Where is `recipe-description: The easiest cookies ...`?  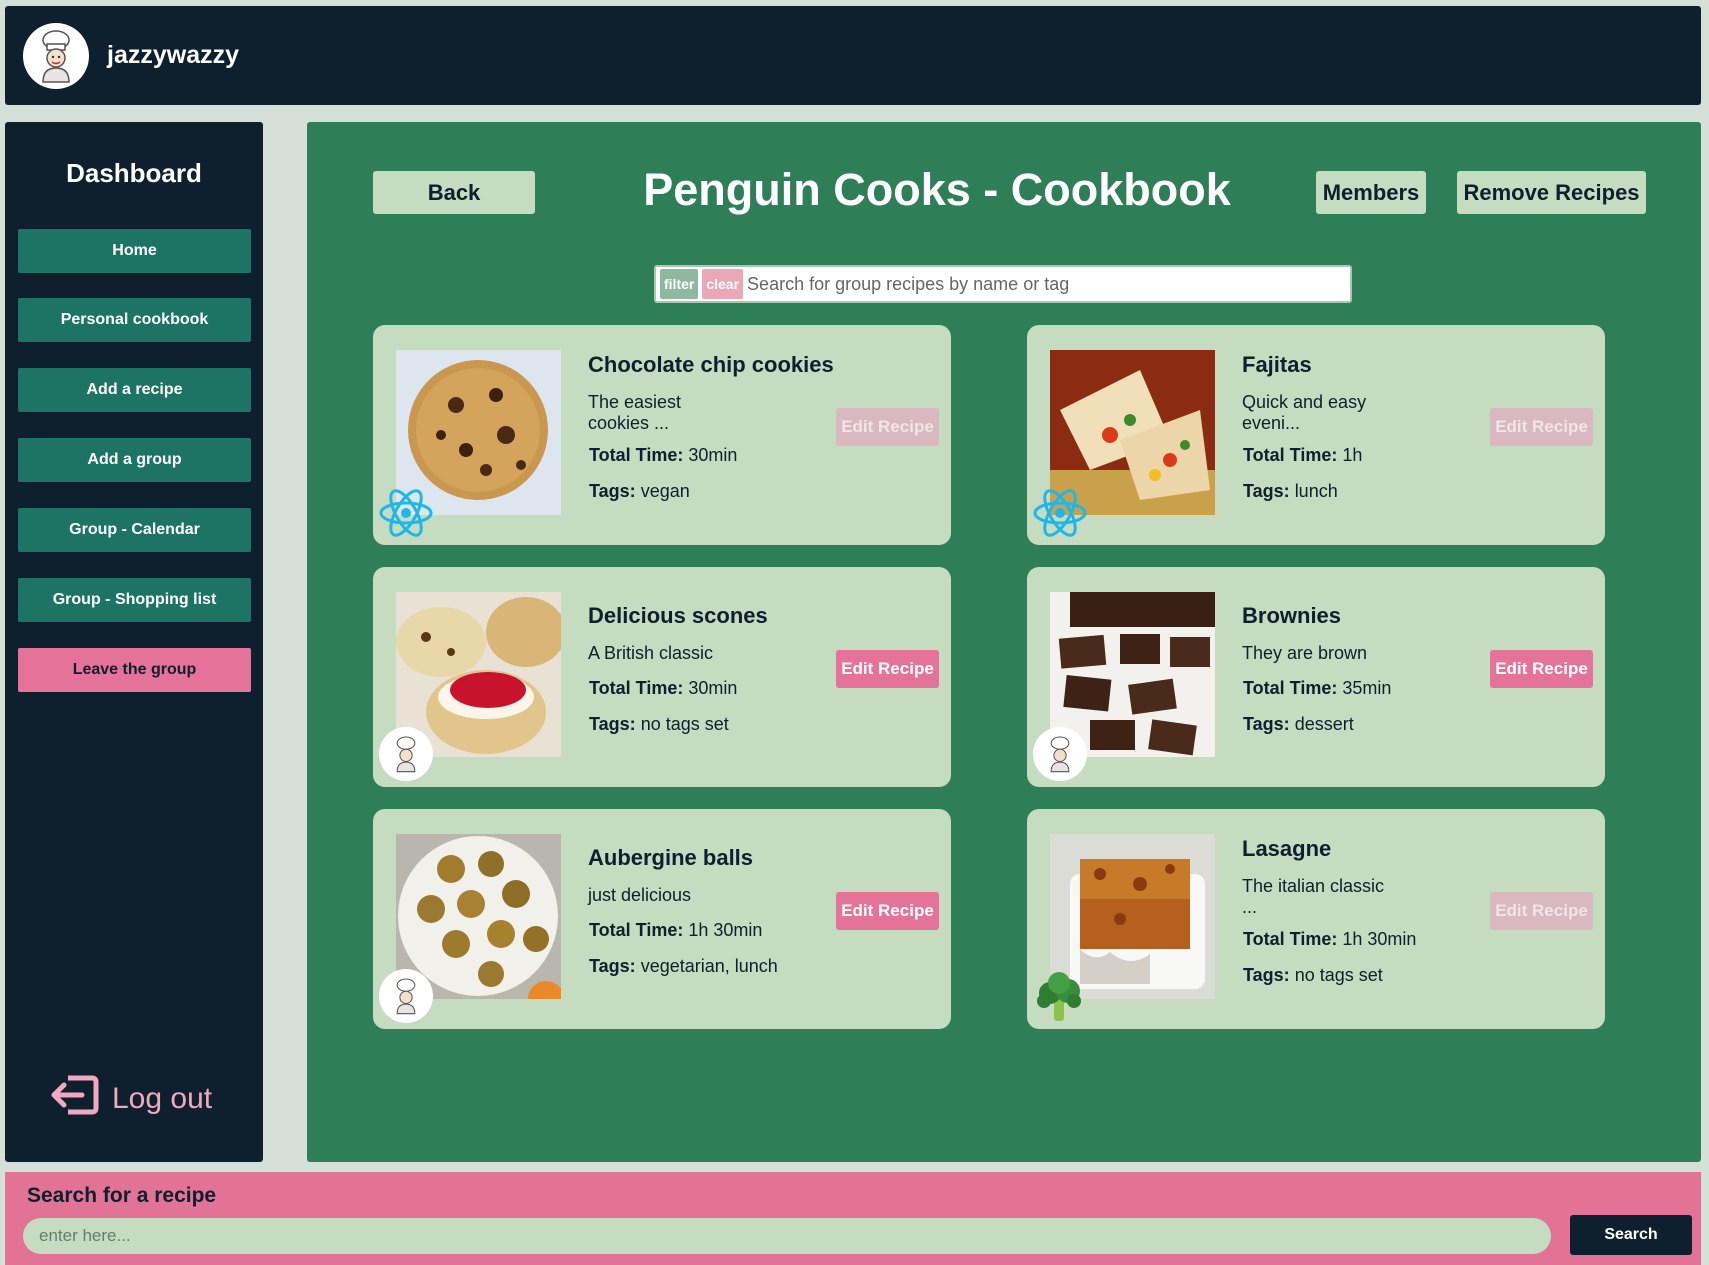
recipe-description: The easiest cookies ... is located at coordinates (635, 412).